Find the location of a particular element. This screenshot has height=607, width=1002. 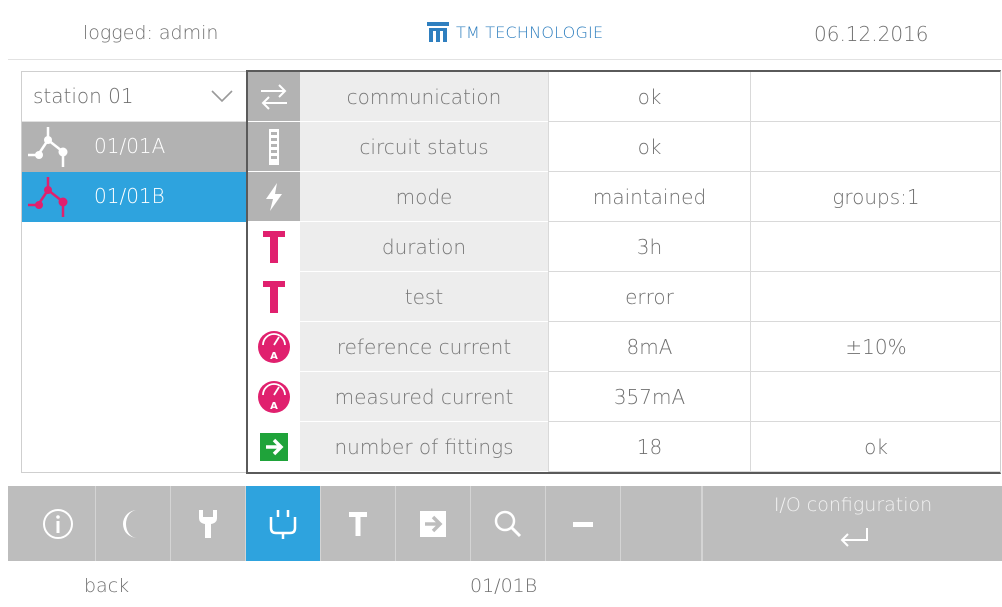

empty-button-slot is located at coordinates (661, 523).